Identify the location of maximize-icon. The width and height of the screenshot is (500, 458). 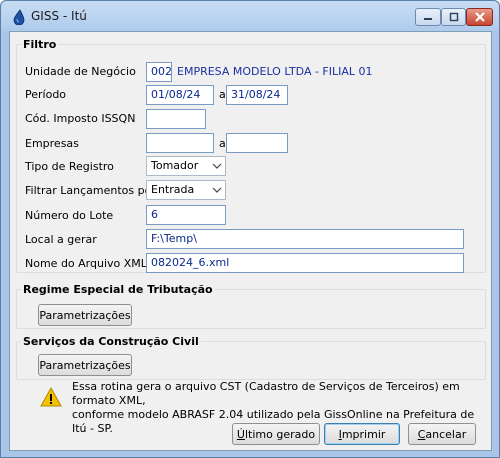
(453, 17).